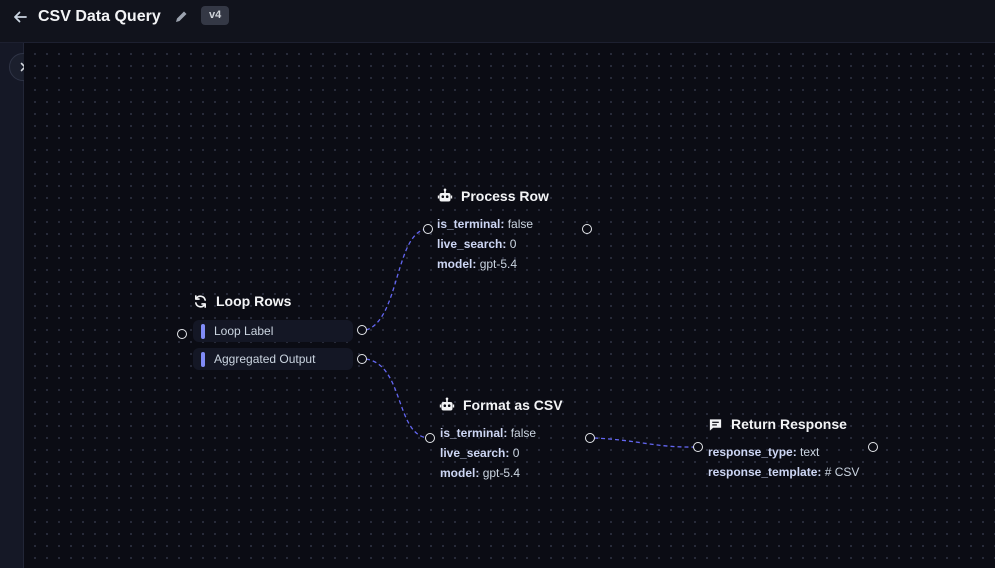 Image resolution: width=995 pixels, height=568 pixels. I want to click on node-title-text: Return Response, so click(789, 424).